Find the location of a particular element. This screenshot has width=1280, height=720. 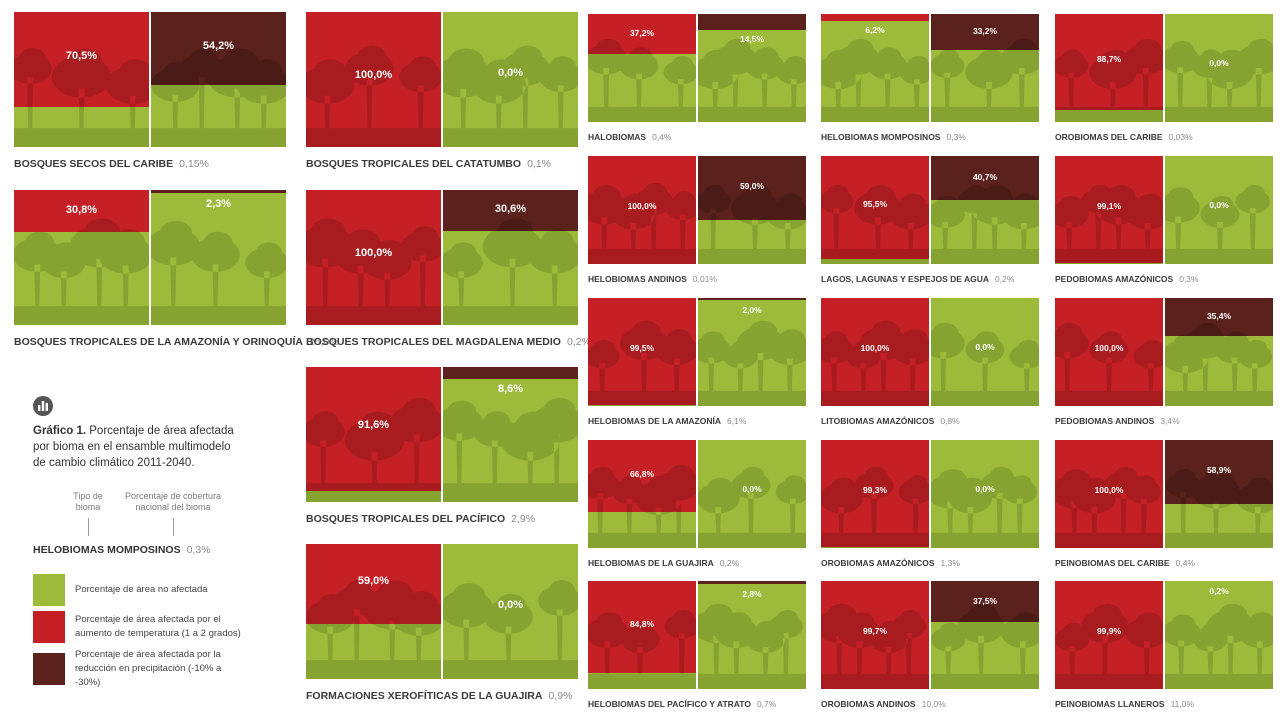

biome-caption: PEDOBIOMAS AMAZÓNICOS 0,3% is located at coordinates (1127, 279).